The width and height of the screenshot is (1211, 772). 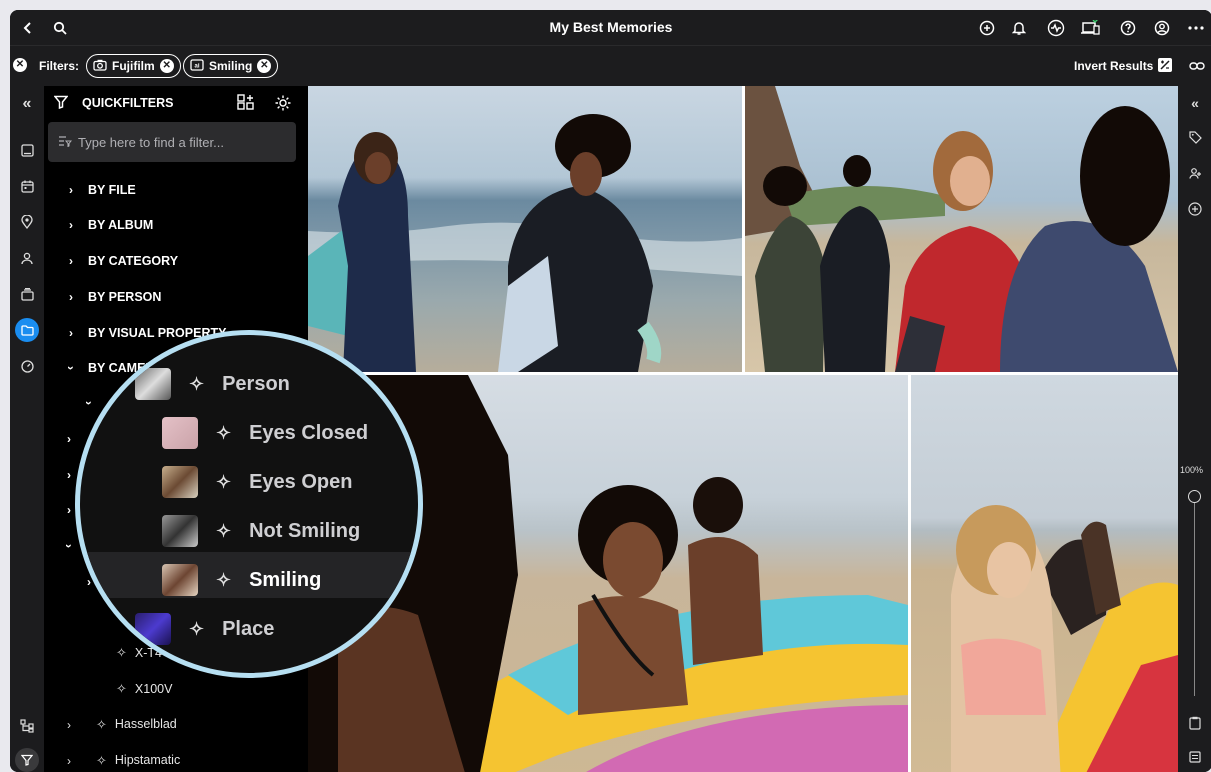 What do you see at coordinates (1195, 103) in the screenshot?
I see `expand-panel-icon: «` at bounding box center [1195, 103].